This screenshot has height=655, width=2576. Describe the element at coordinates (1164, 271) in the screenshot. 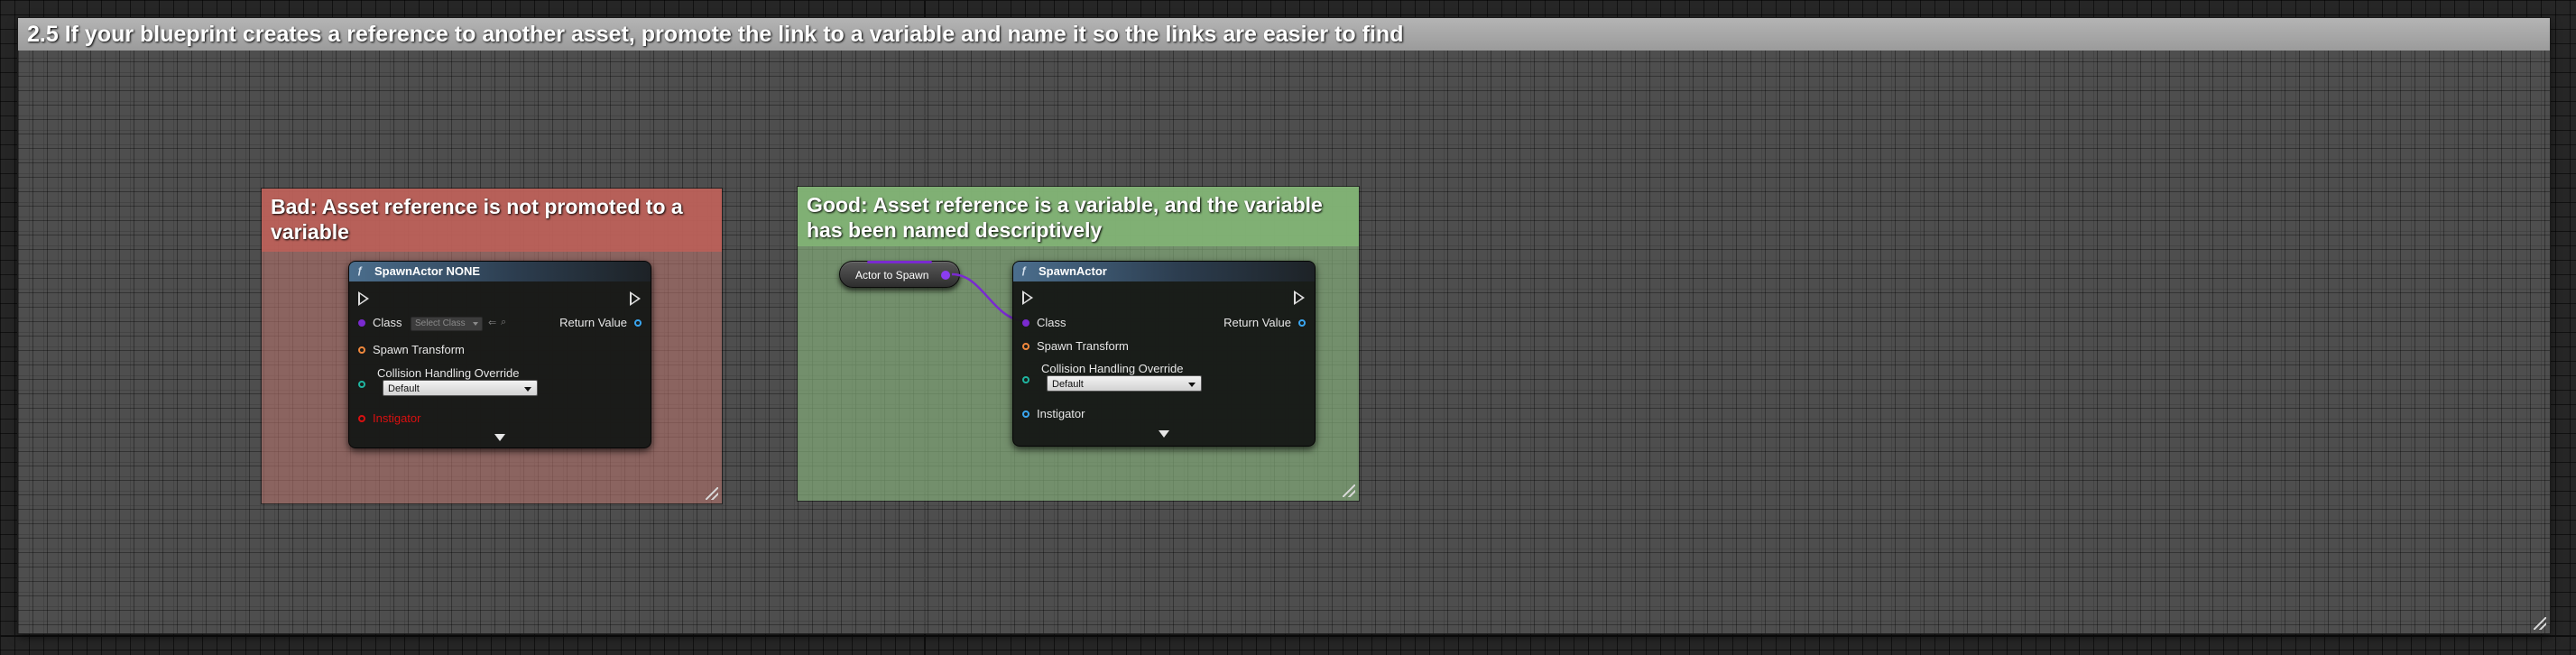

I see `node-header: ƒ SpawnActor` at that location.